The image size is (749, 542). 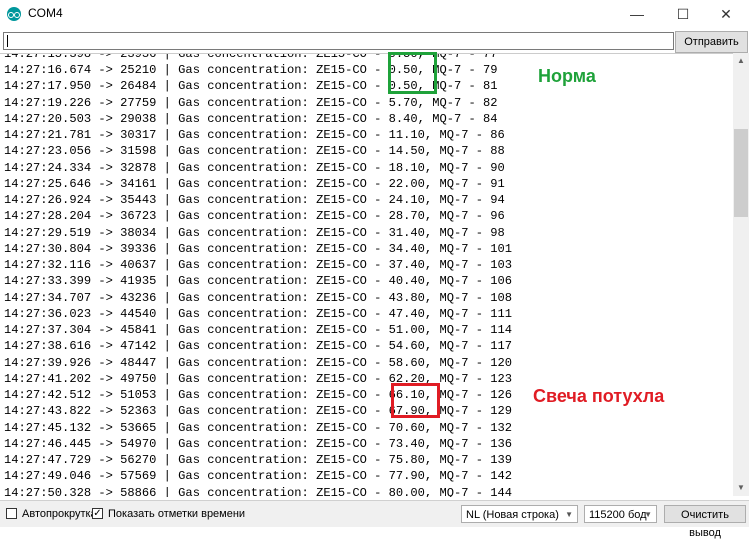 I want to click on scroll-up-arrow-icon: ▲, so click(x=741, y=61).